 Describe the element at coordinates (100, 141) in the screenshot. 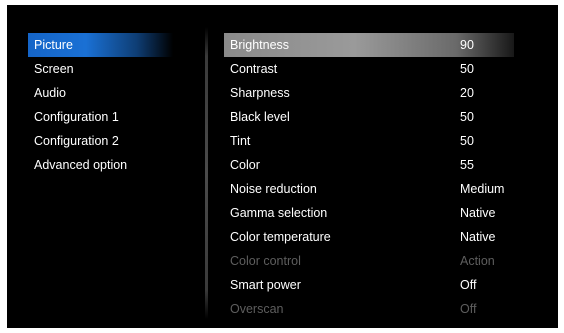

I see `category-configuration-2: Configuration 2` at that location.